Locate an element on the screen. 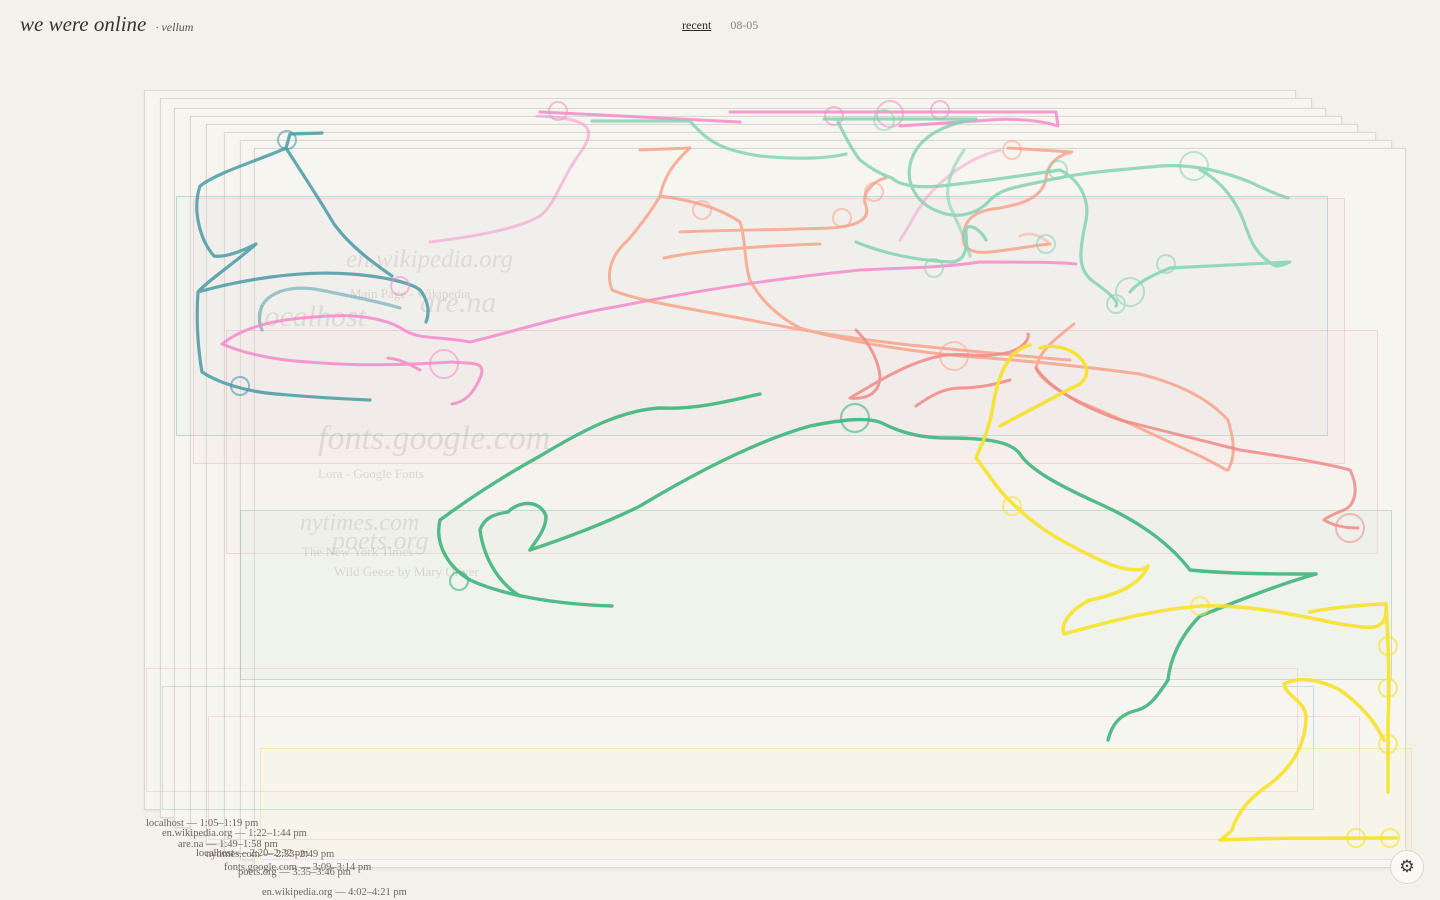  trail-red is located at coordinates (1104, 429).